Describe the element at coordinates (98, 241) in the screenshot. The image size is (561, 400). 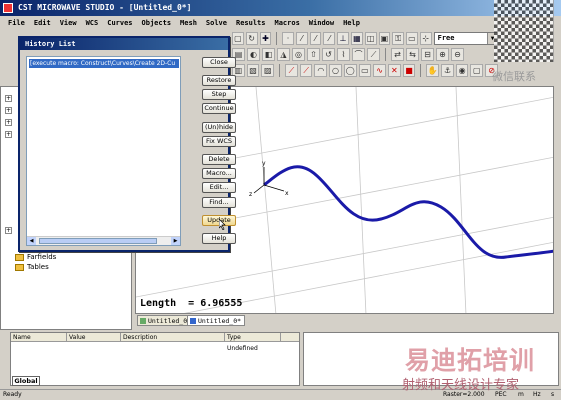
I see `scrollbar-thumb` at that location.